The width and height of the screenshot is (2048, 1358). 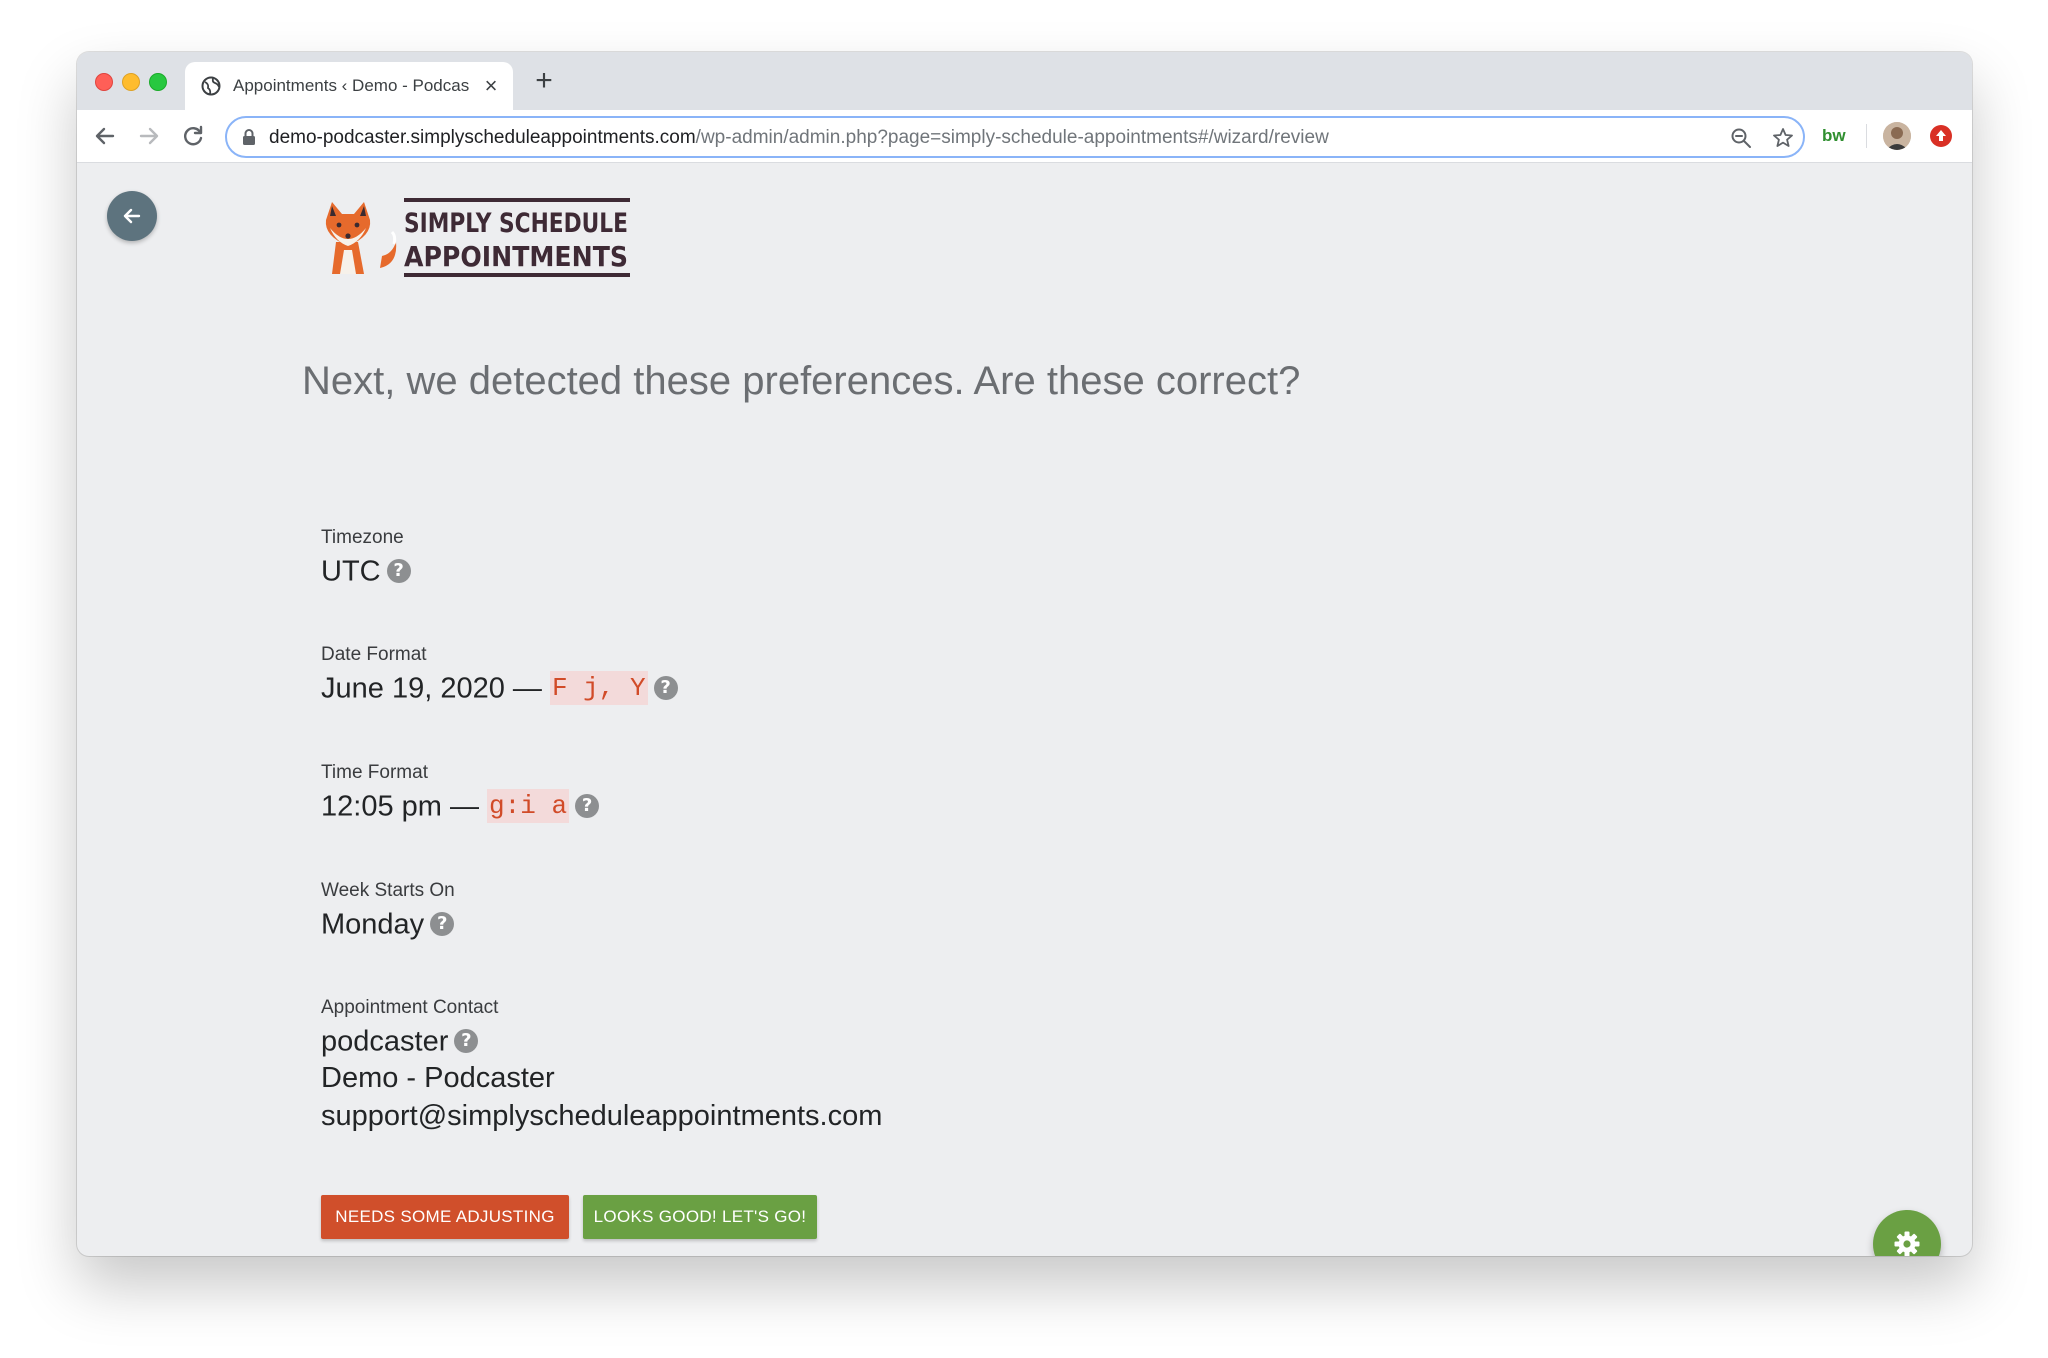 I want to click on bitwarden-extension: bw, so click(x=1840, y=136).